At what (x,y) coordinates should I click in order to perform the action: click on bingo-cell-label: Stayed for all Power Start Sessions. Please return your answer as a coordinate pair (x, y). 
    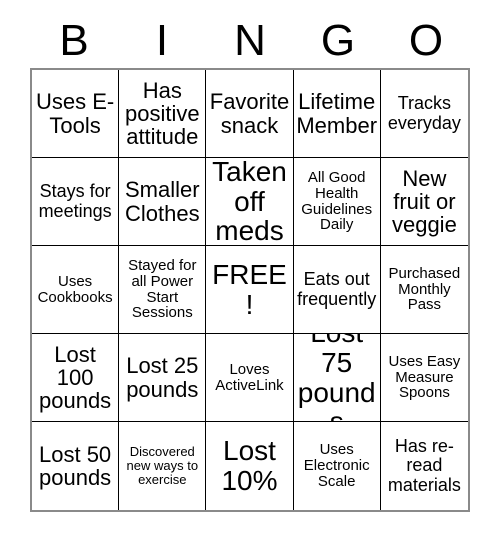
    Looking at the image, I should click on (162, 289).